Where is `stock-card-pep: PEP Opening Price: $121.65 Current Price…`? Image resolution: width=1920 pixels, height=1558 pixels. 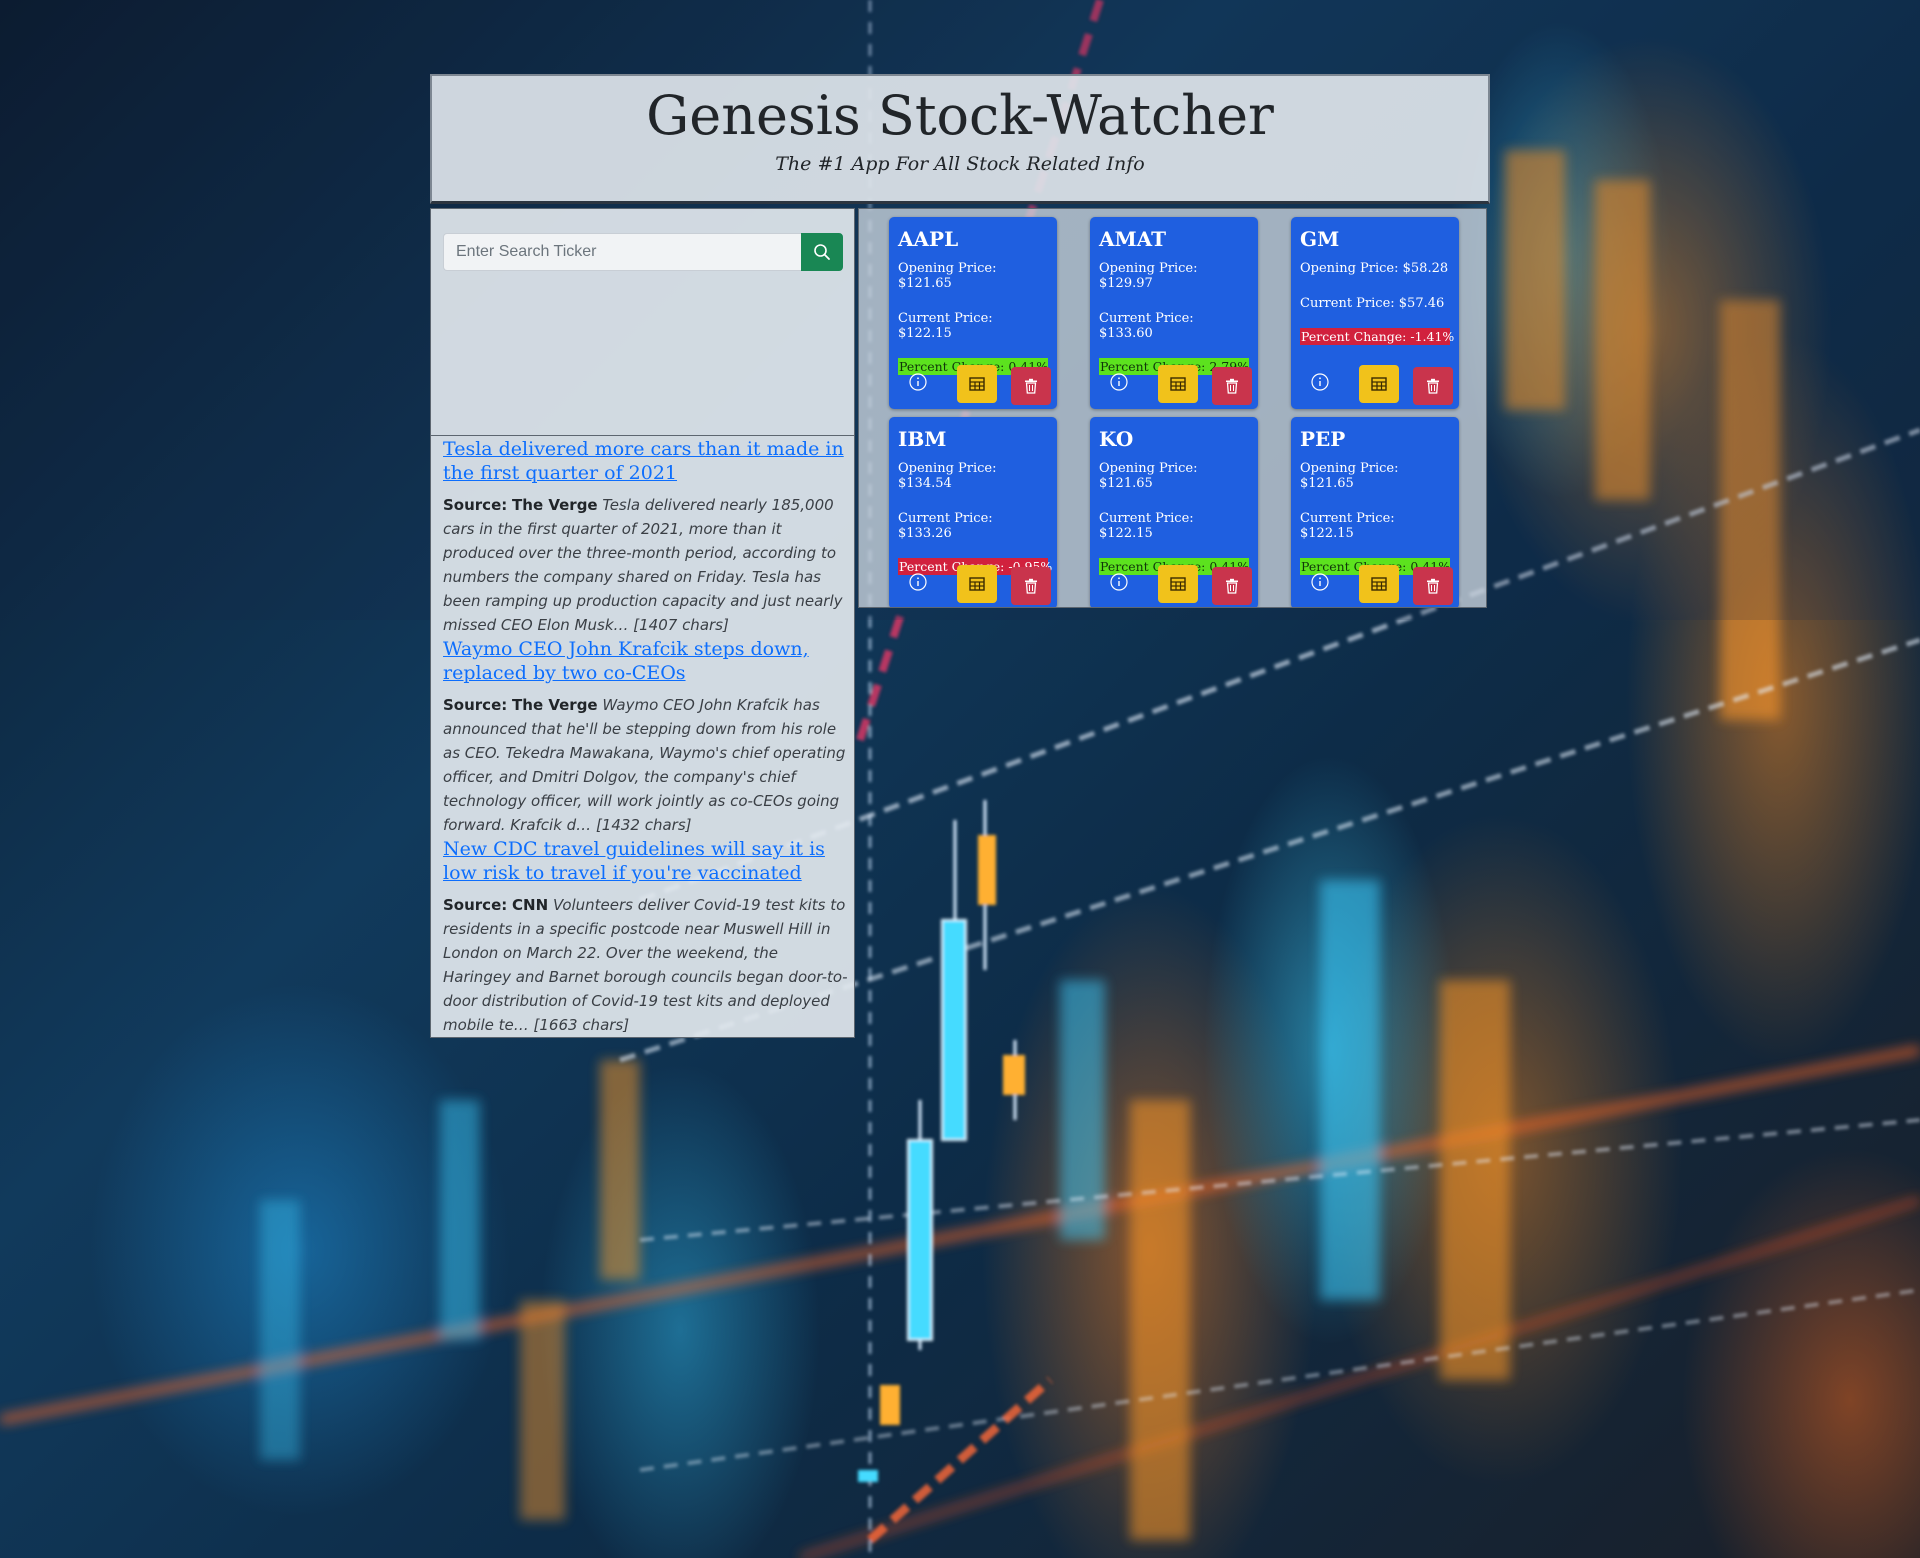 stock-card-pep: PEP Opening Price: $121.65 Current Price… is located at coordinates (1375, 512).